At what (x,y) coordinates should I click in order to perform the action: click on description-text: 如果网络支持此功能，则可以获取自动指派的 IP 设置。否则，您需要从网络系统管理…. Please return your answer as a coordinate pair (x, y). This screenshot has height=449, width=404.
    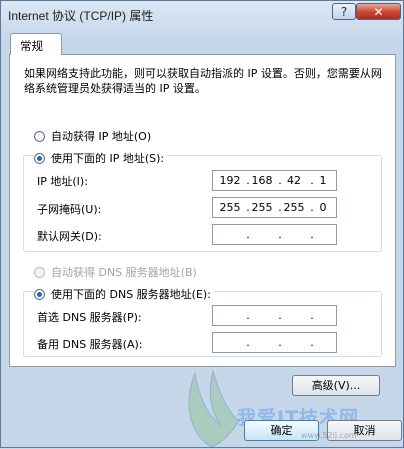
    Looking at the image, I should click on (203, 81).